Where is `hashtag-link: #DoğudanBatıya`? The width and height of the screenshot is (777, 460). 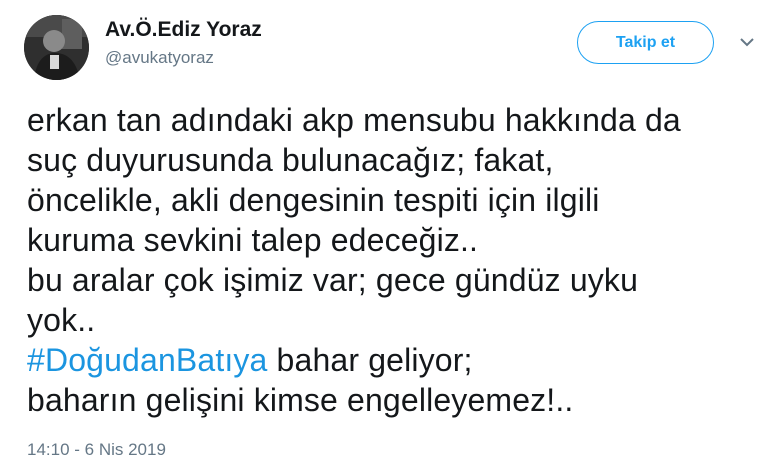
hashtag-link: #DoğudanBatıya is located at coordinates (147, 360).